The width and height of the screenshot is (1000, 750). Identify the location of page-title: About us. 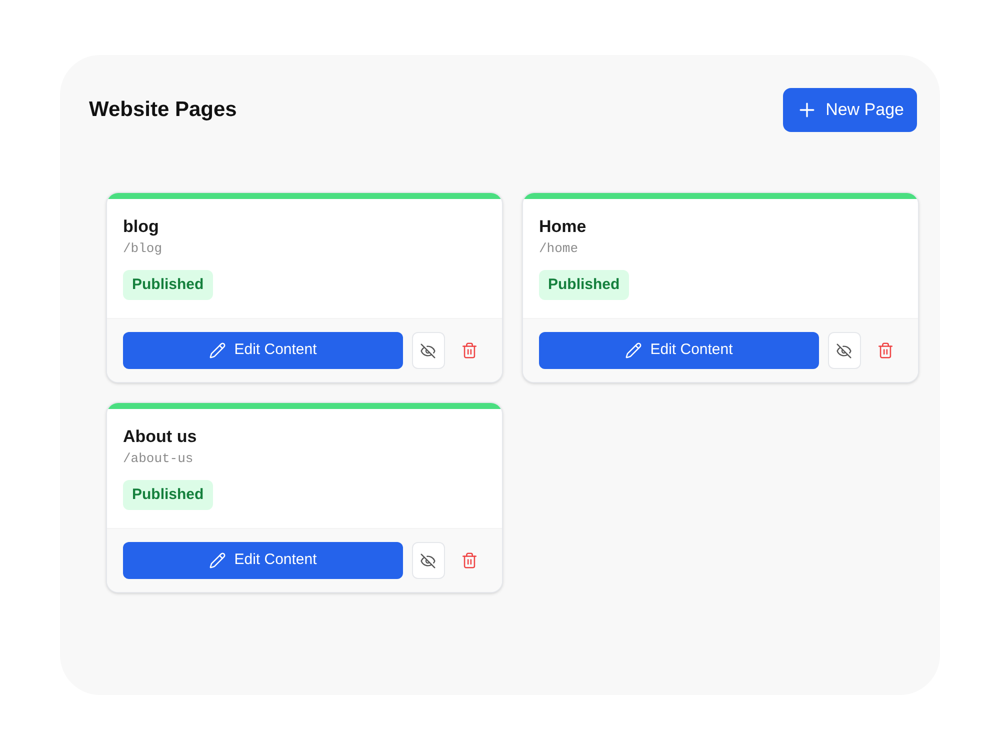
(160, 437).